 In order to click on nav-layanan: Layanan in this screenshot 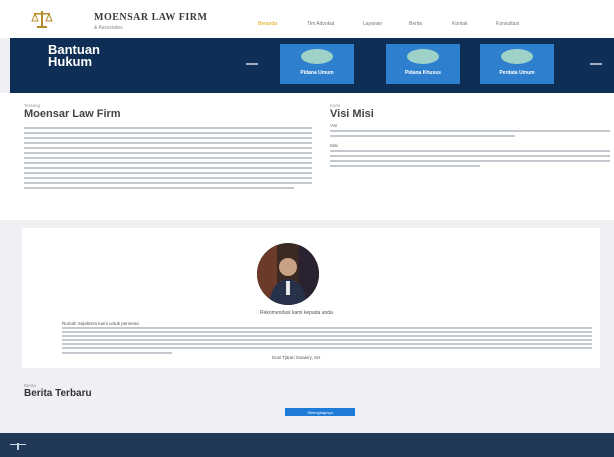, I will do `click(372, 24)`.